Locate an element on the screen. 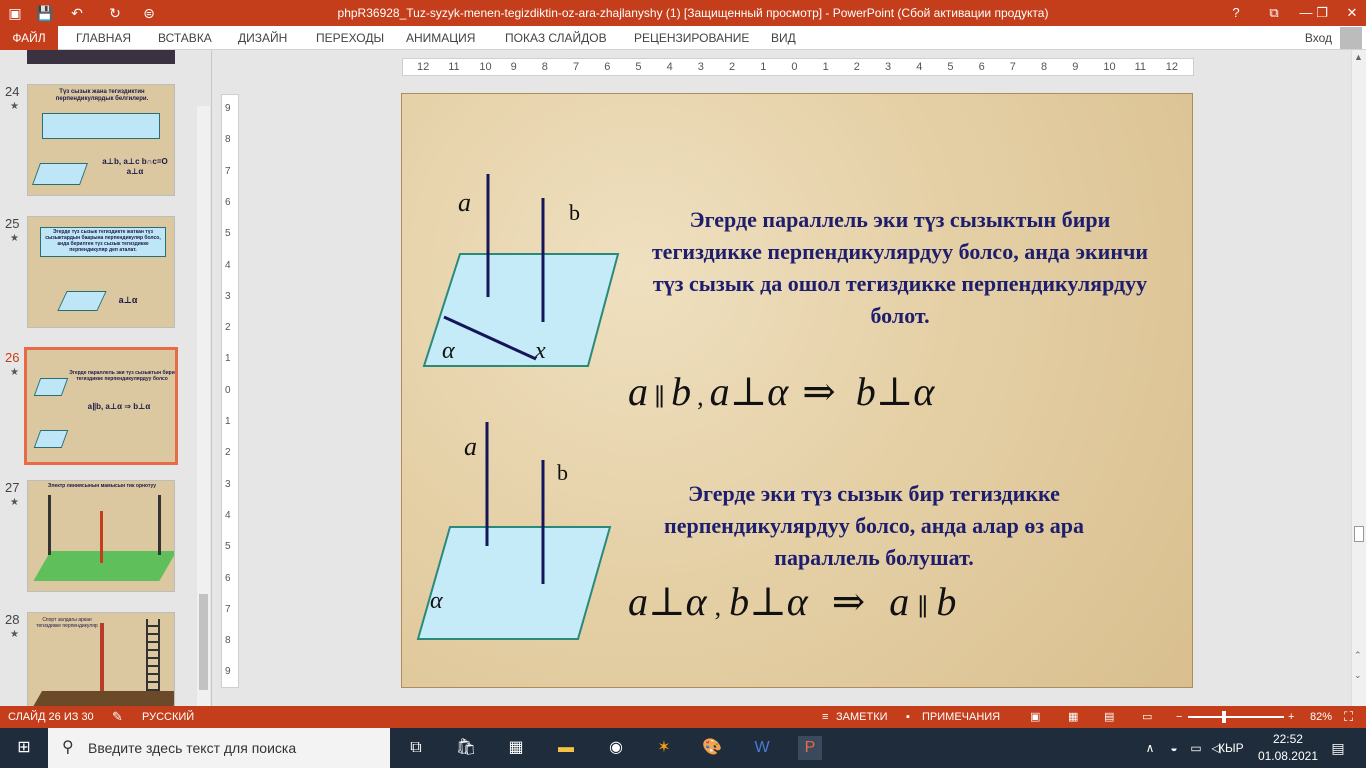  tab-home: ГЛАВНАЯ is located at coordinates (103, 38).